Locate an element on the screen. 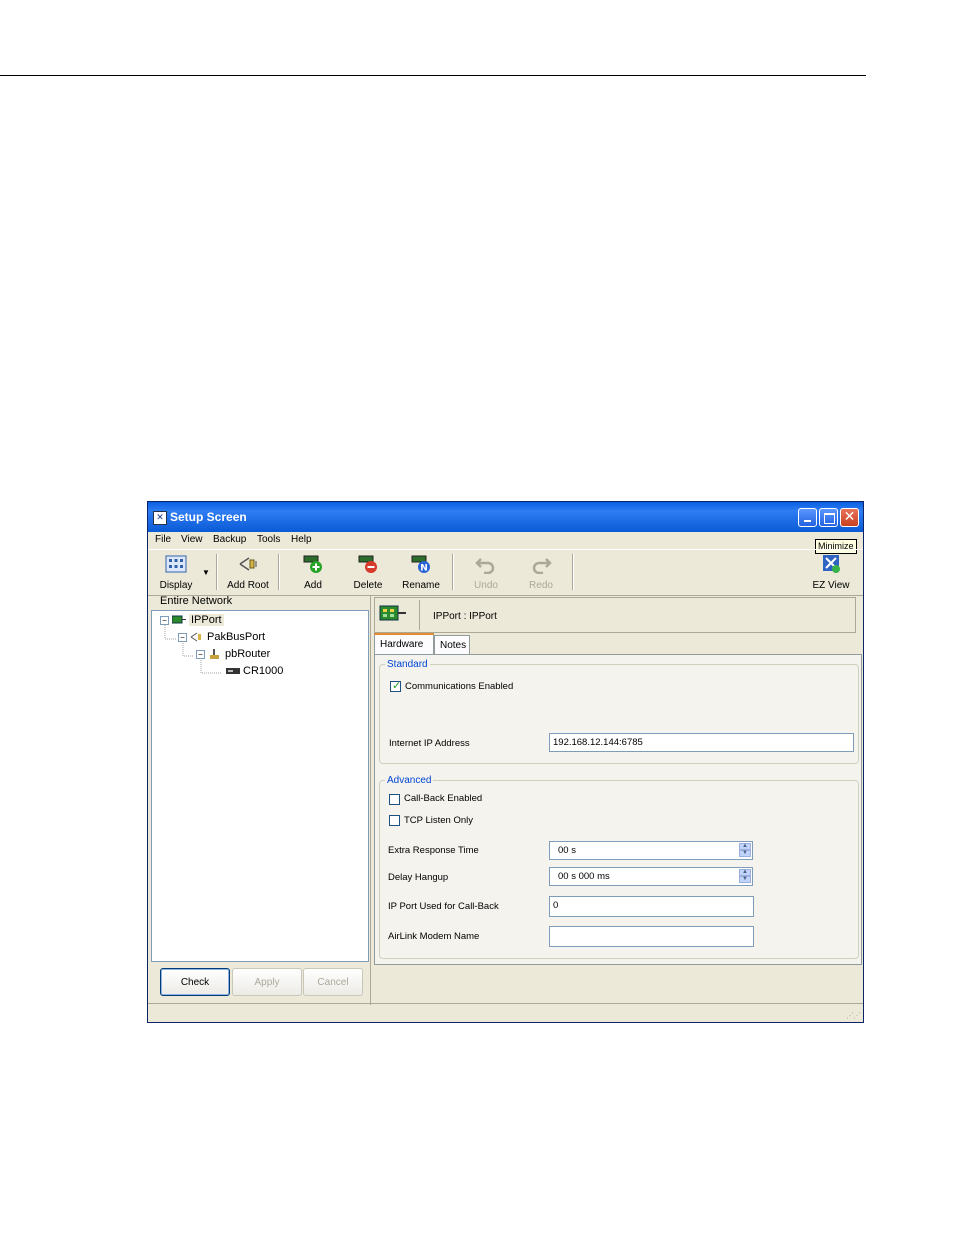 The image size is (954, 1235). tree-node-label: IPPort is located at coordinates (206, 620).